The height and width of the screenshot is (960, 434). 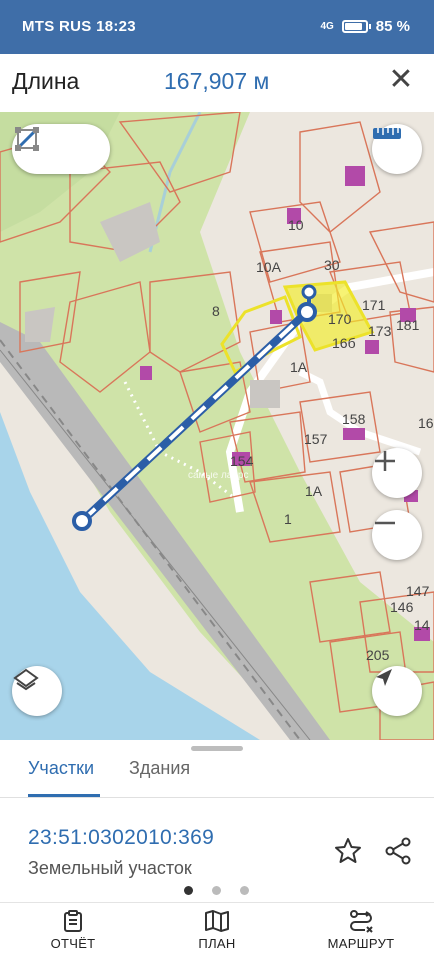 What do you see at coordinates (217, 27) in the screenshot?
I see `status-bar: MTS RUS 18:23 4G 85 %` at bounding box center [217, 27].